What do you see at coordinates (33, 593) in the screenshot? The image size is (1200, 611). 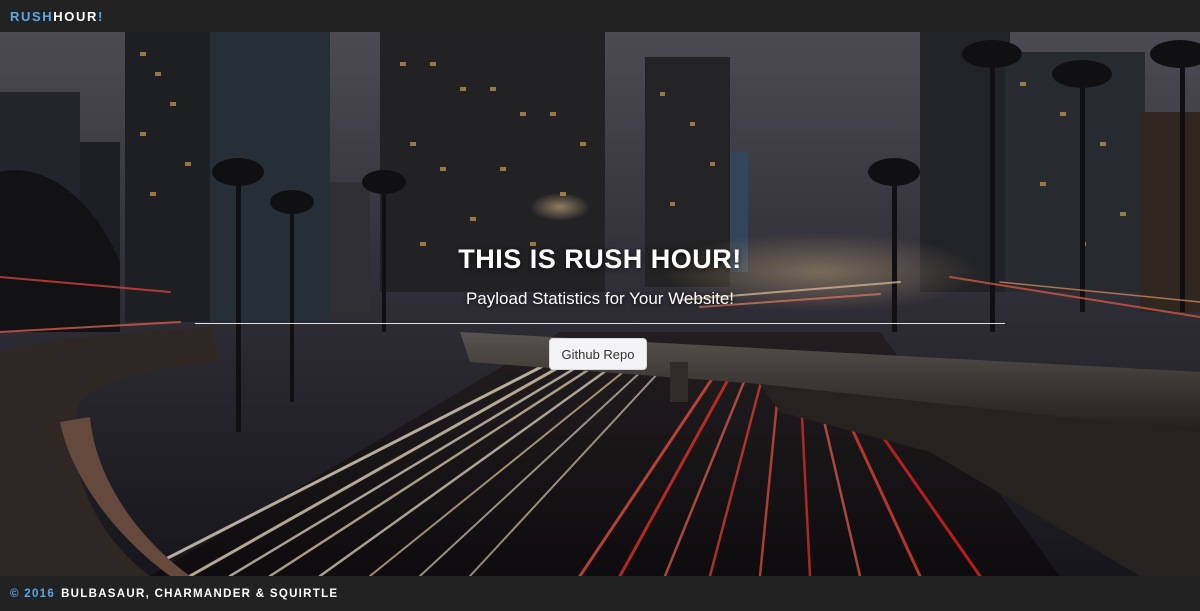 I see `footer-copyright-year: © 2016` at bounding box center [33, 593].